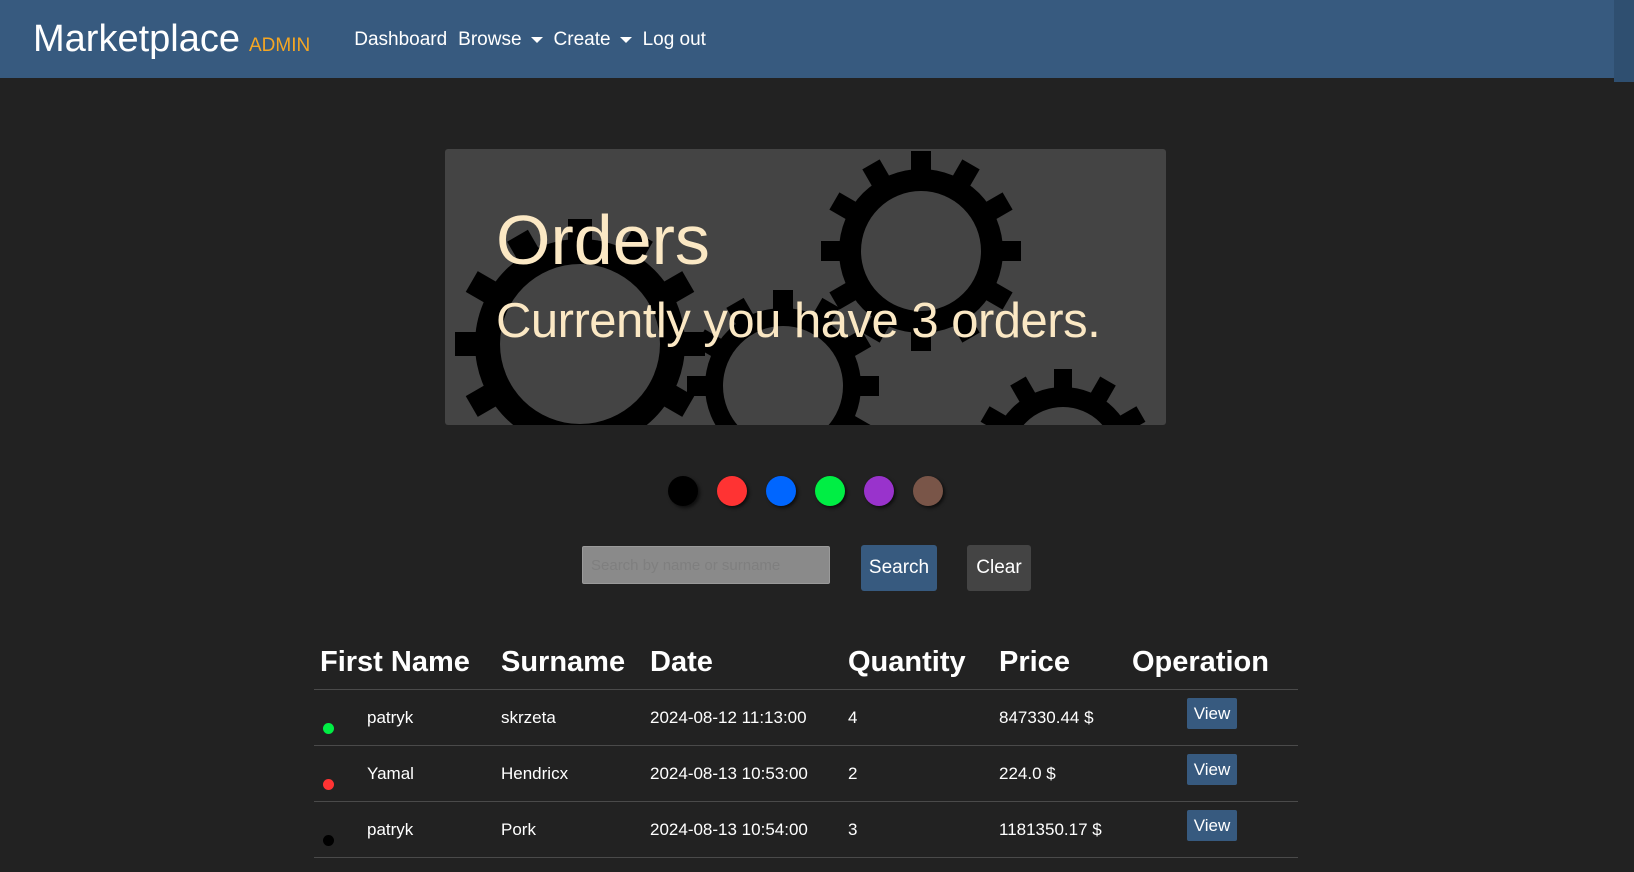 This screenshot has height=872, width=1634. Describe the element at coordinates (729, 829) in the screenshot. I see `cell-date: 2024-08-13 10:54:00` at that location.